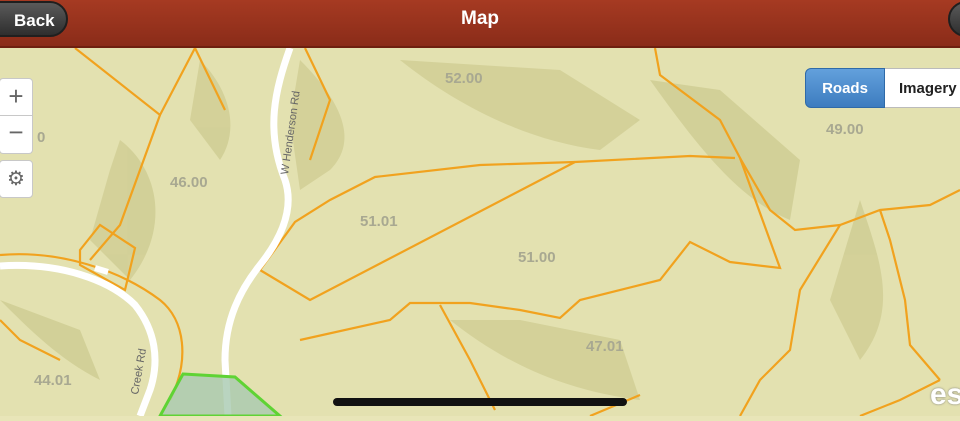 The width and height of the screenshot is (960, 421). I want to click on parcel-label-49-00: 49.00, so click(845, 129).